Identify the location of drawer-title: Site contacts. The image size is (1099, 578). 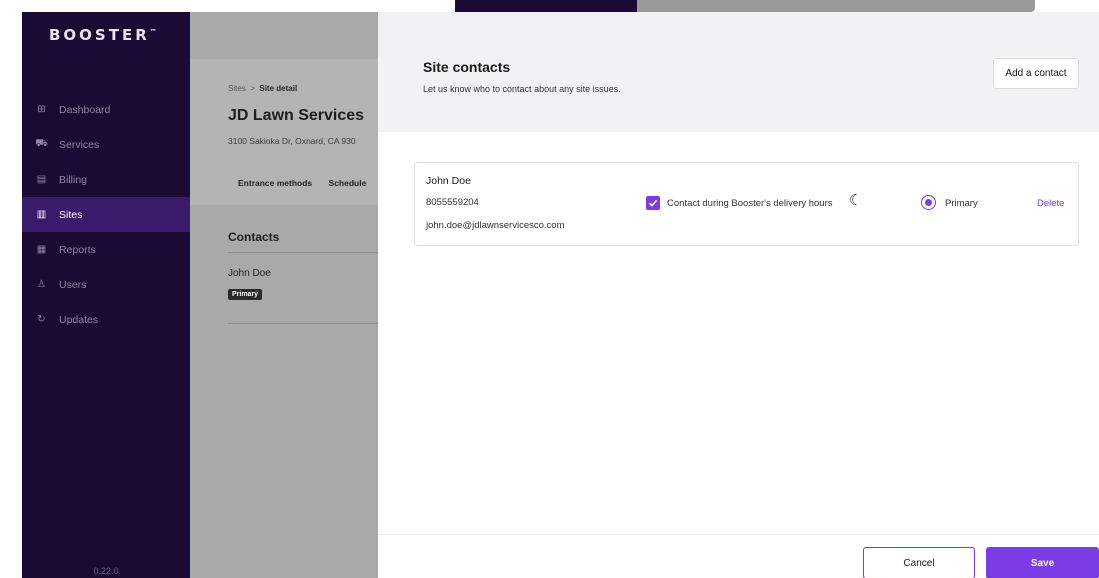
(467, 67).